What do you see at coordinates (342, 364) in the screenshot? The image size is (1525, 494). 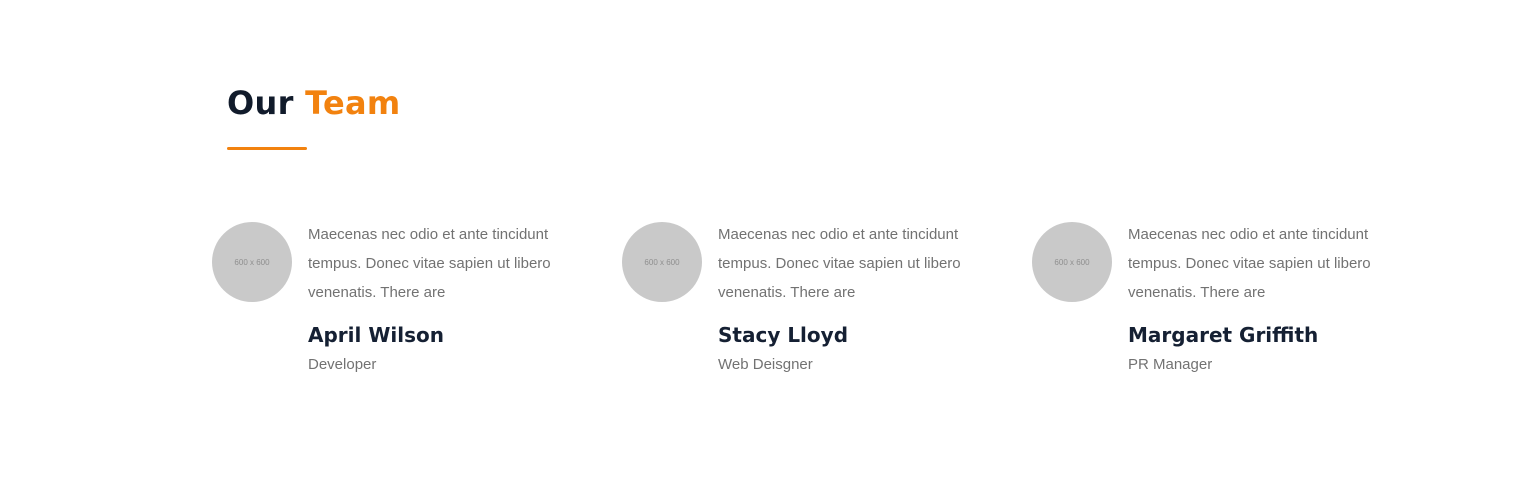 I see `member-role: Developer` at bounding box center [342, 364].